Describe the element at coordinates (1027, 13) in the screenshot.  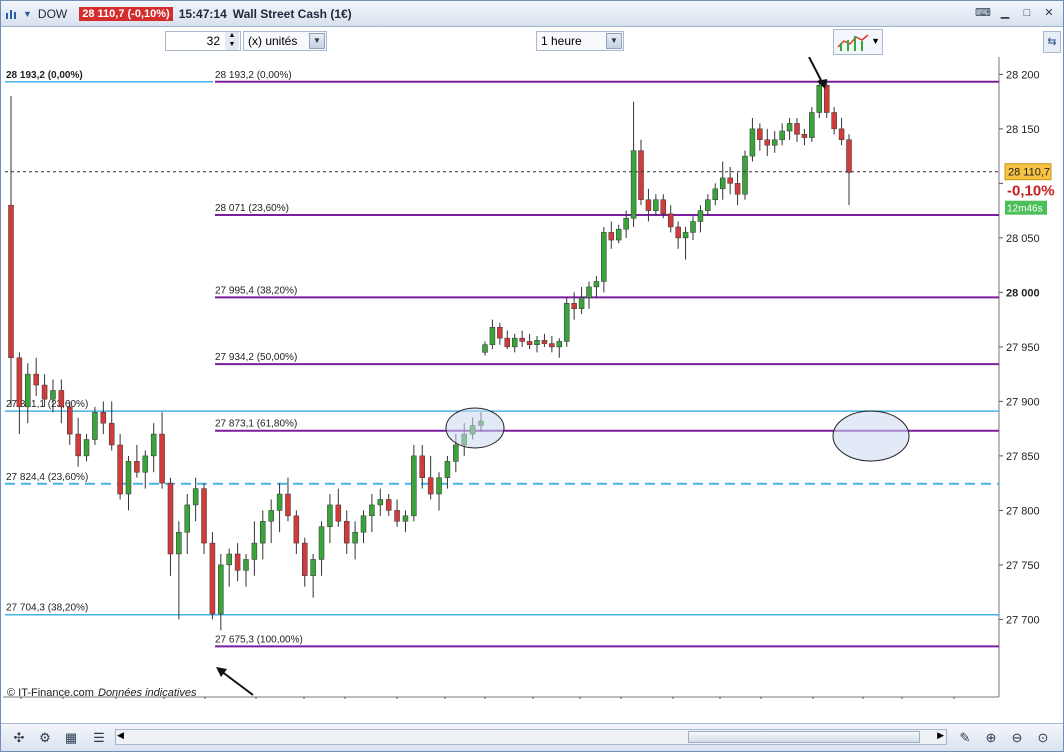
I see `maximize-icon: □` at that location.